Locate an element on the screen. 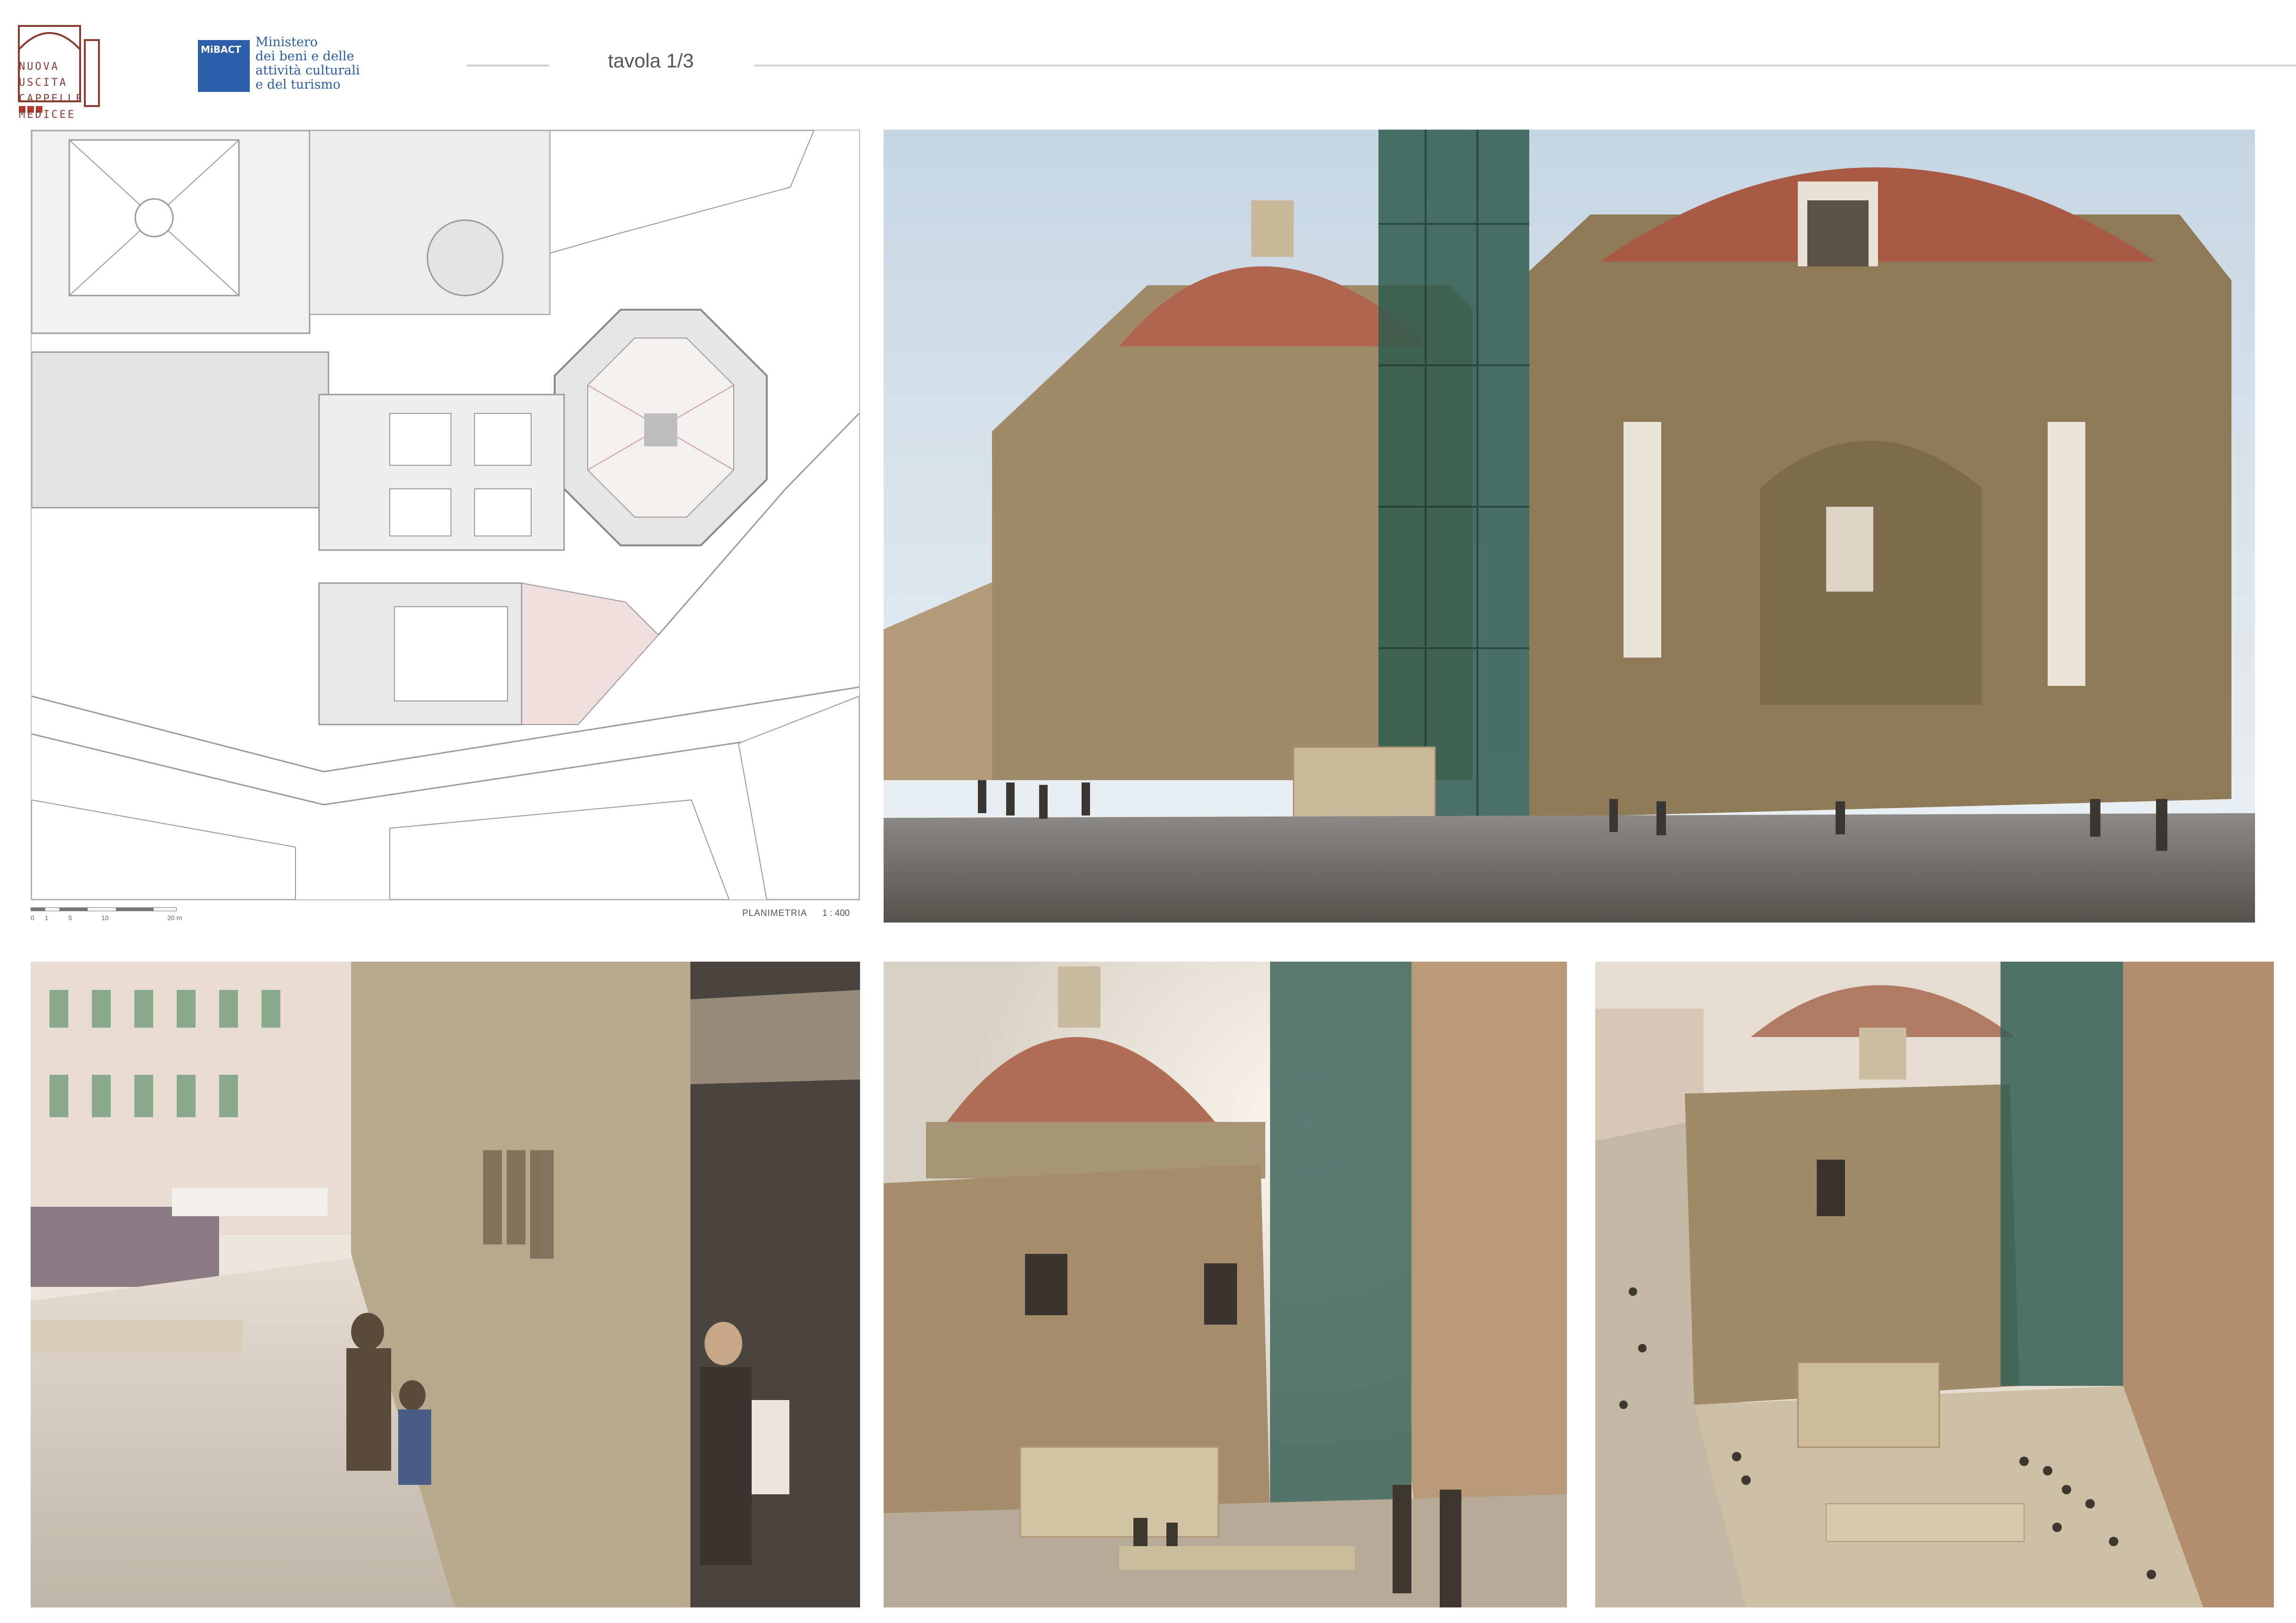 The image size is (2296, 1623). scale-tick: 20 m is located at coordinates (174, 918).